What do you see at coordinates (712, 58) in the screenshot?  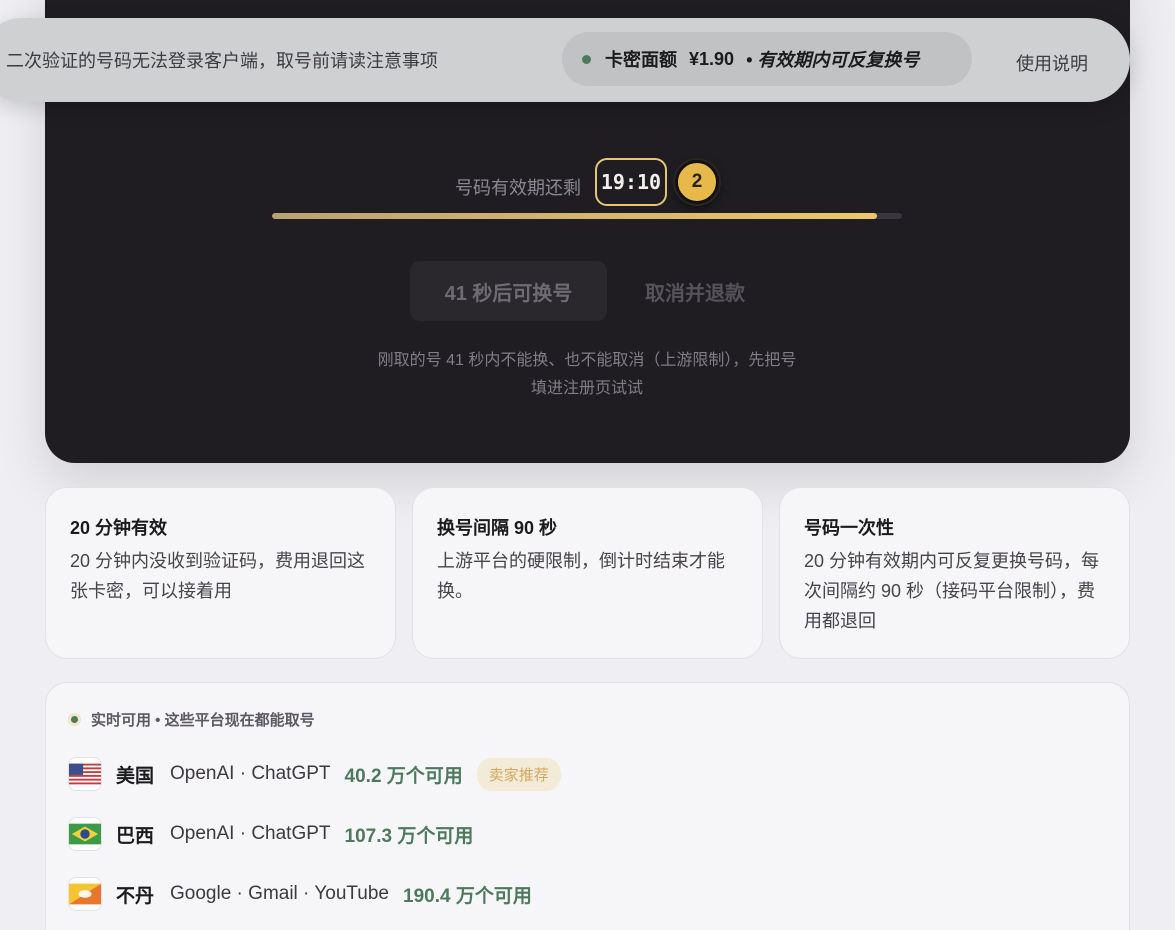 I see `price-value: ¥1.90` at bounding box center [712, 58].